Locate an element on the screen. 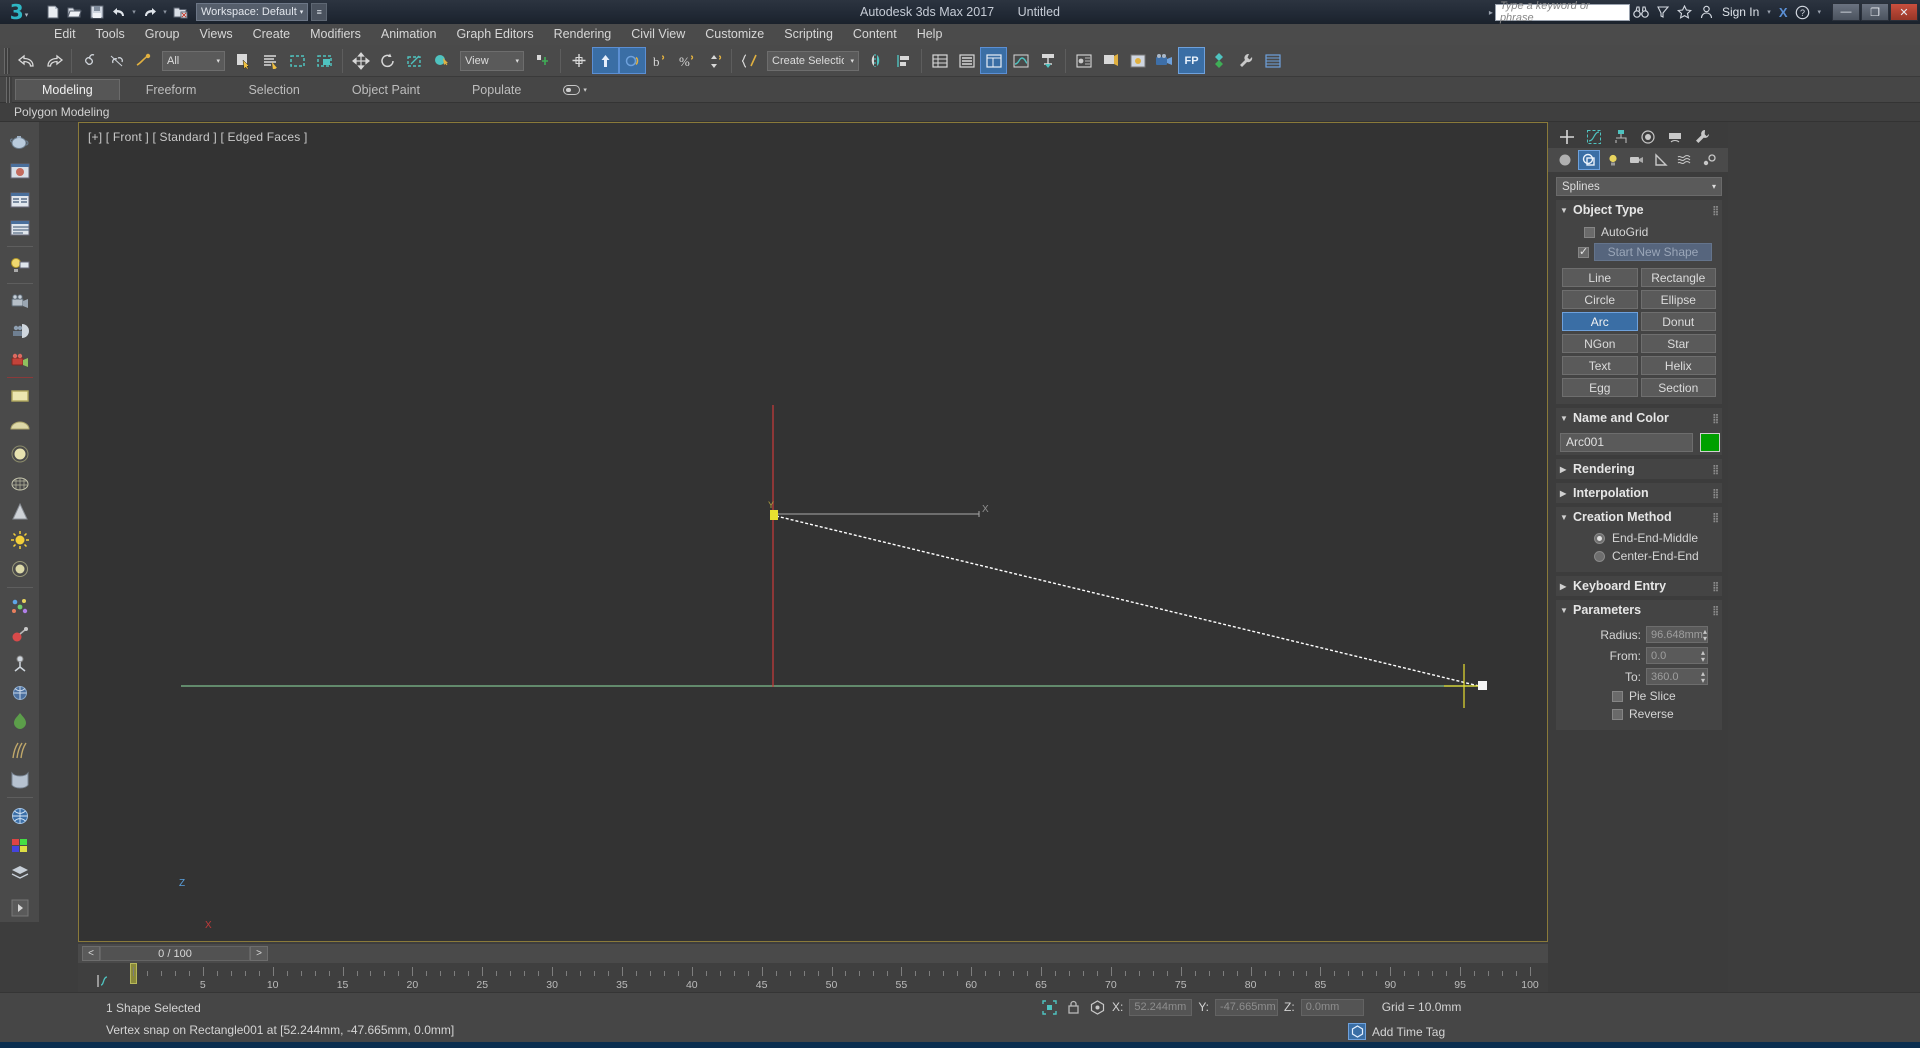  spinner-snap-toggle-button: % is located at coordinates (686, 60).